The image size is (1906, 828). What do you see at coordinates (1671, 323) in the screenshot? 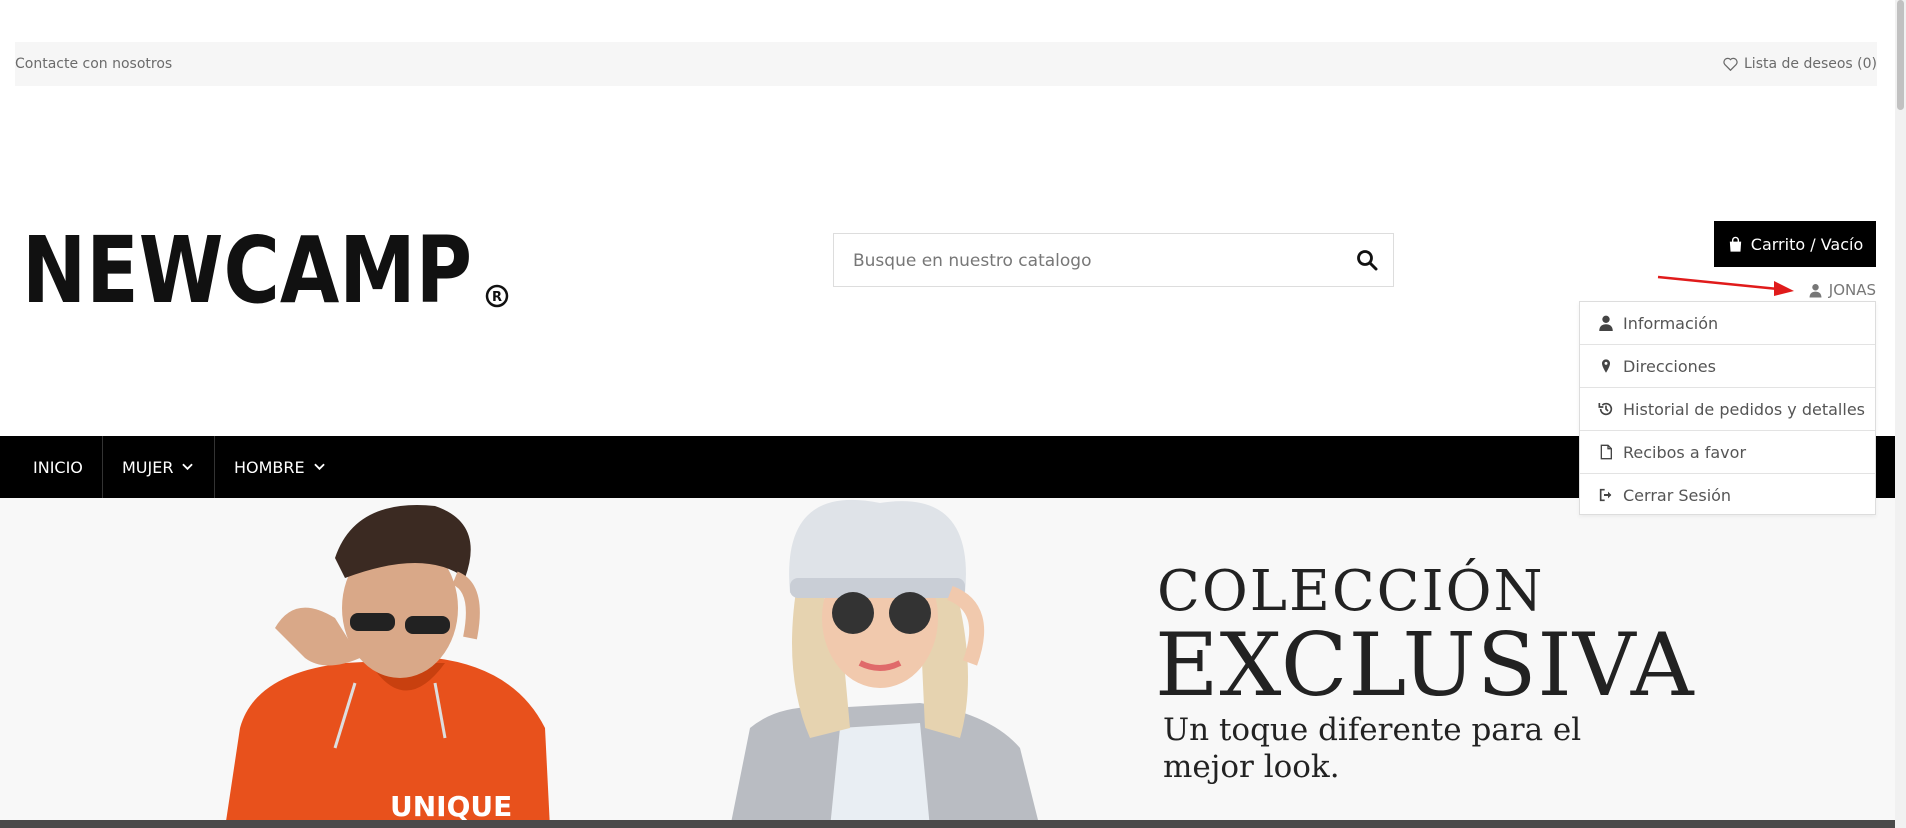
I see `menu-item-label: Información` at bounding box center [1671, 323].